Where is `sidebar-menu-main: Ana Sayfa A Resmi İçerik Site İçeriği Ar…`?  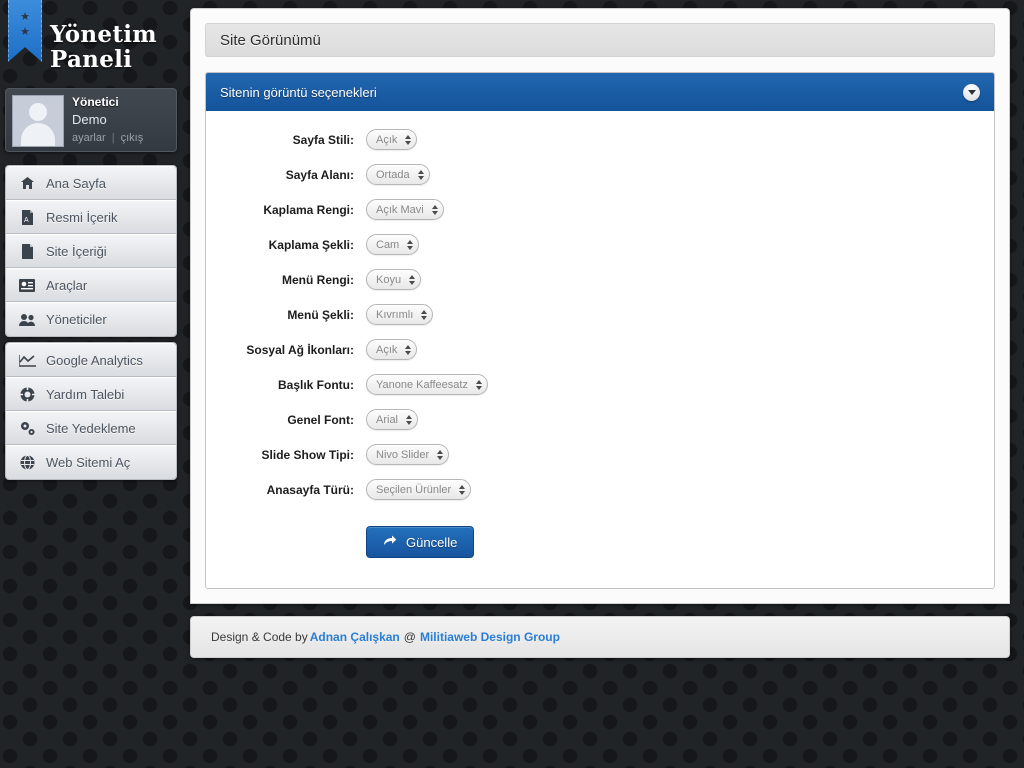 sidebar-menu-main: Ana Sayfa A Resmi İçerik Site İçeriği Ar… is located at coordinates (91, 251).